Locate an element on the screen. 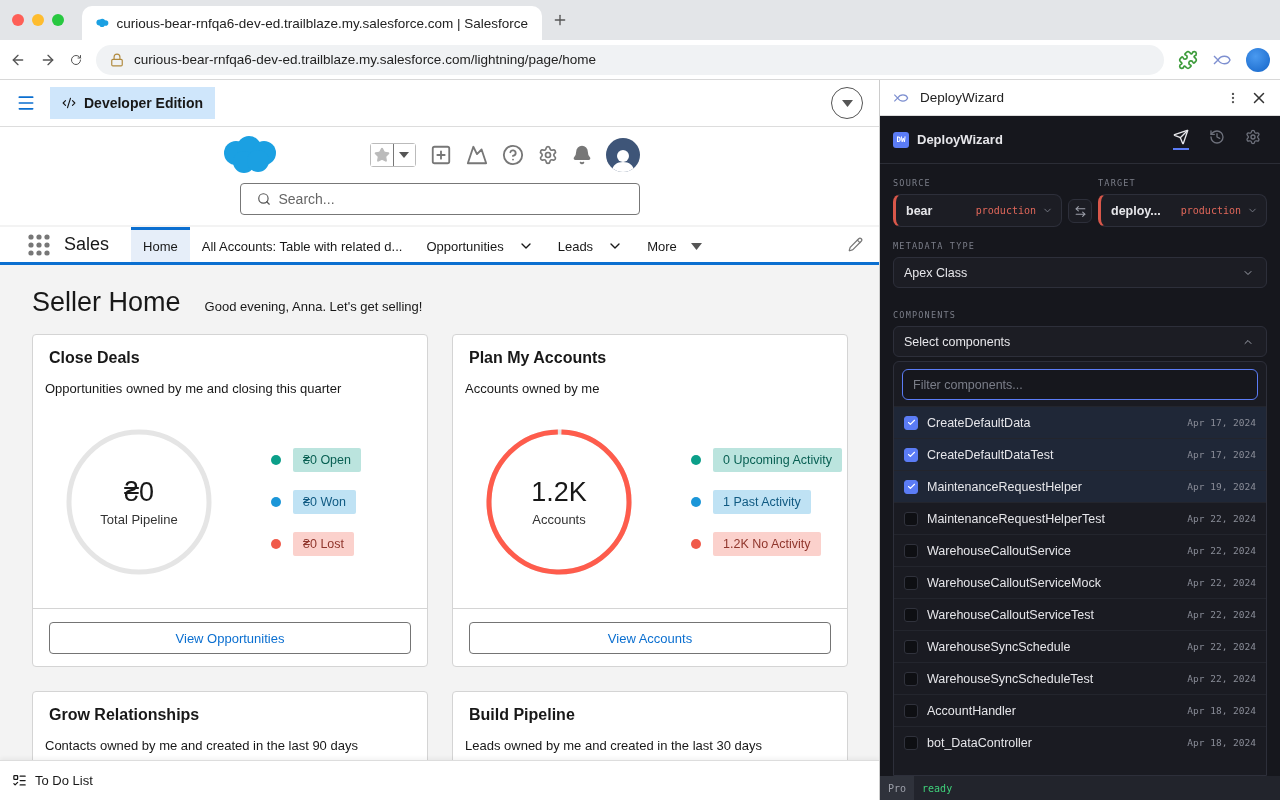 This screenshot has width=1280, height=800. field-label: SOURCE is located at coordinates (912, 183).